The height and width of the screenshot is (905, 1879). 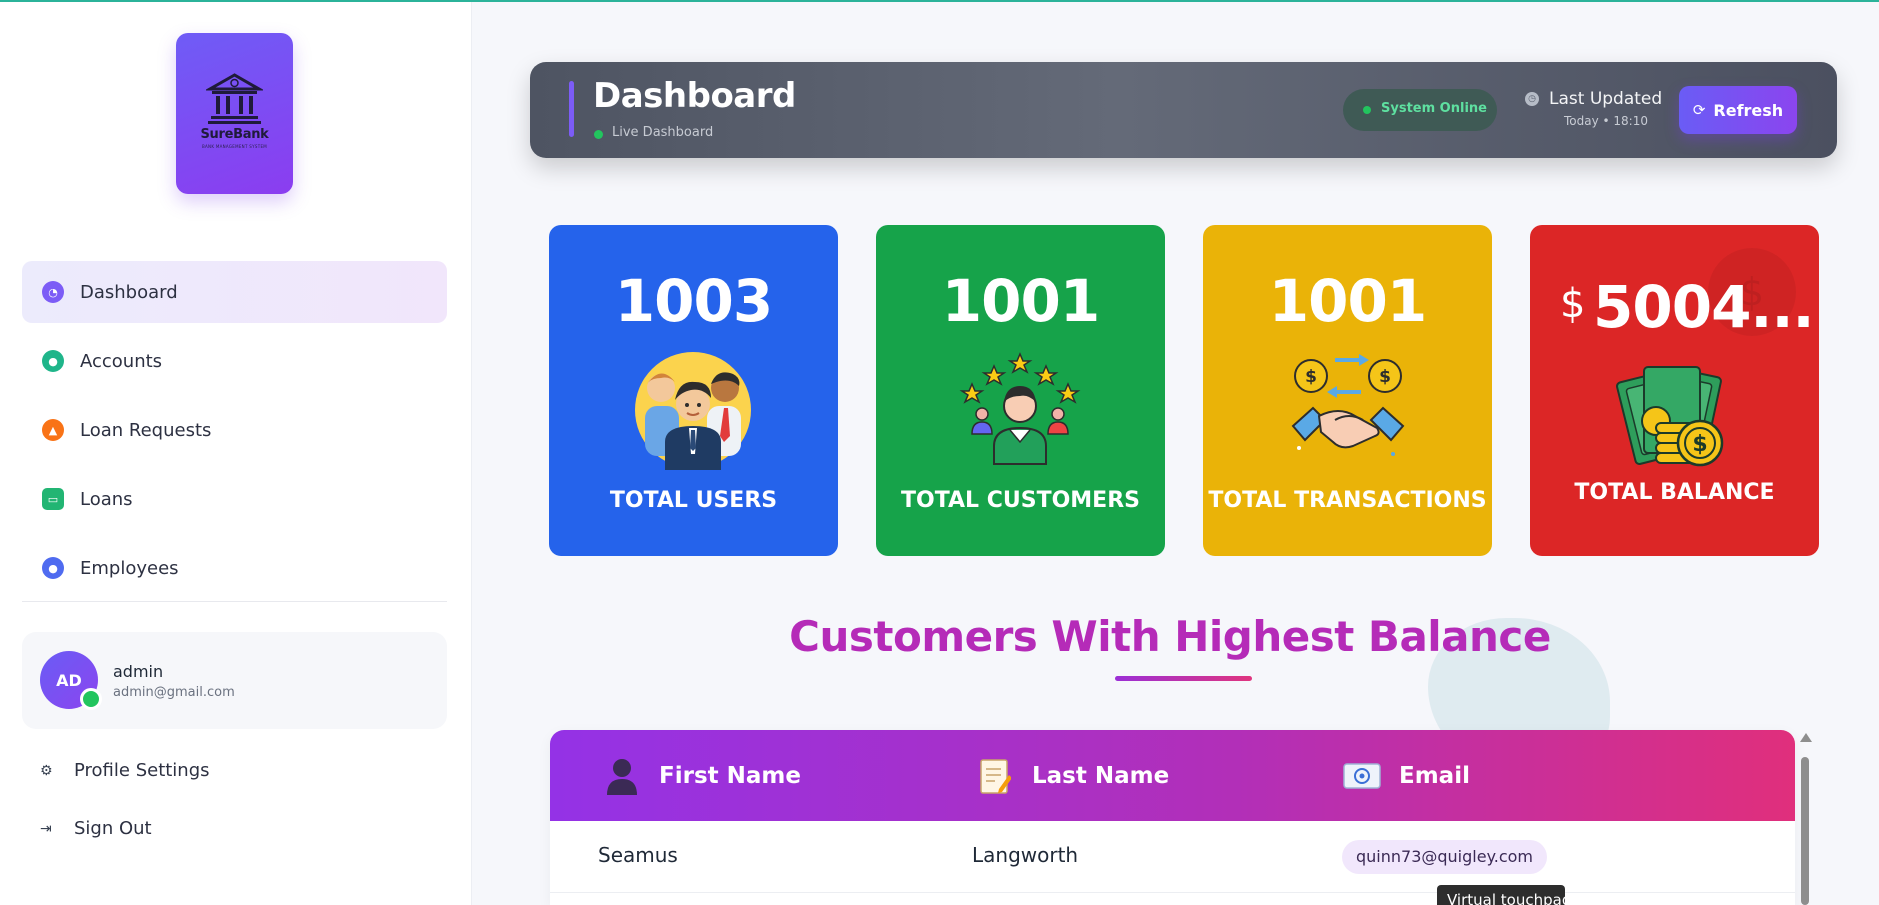 I want to click on profile-settings-link: ⚙ Profile Settings, so click(x=125, y=770).